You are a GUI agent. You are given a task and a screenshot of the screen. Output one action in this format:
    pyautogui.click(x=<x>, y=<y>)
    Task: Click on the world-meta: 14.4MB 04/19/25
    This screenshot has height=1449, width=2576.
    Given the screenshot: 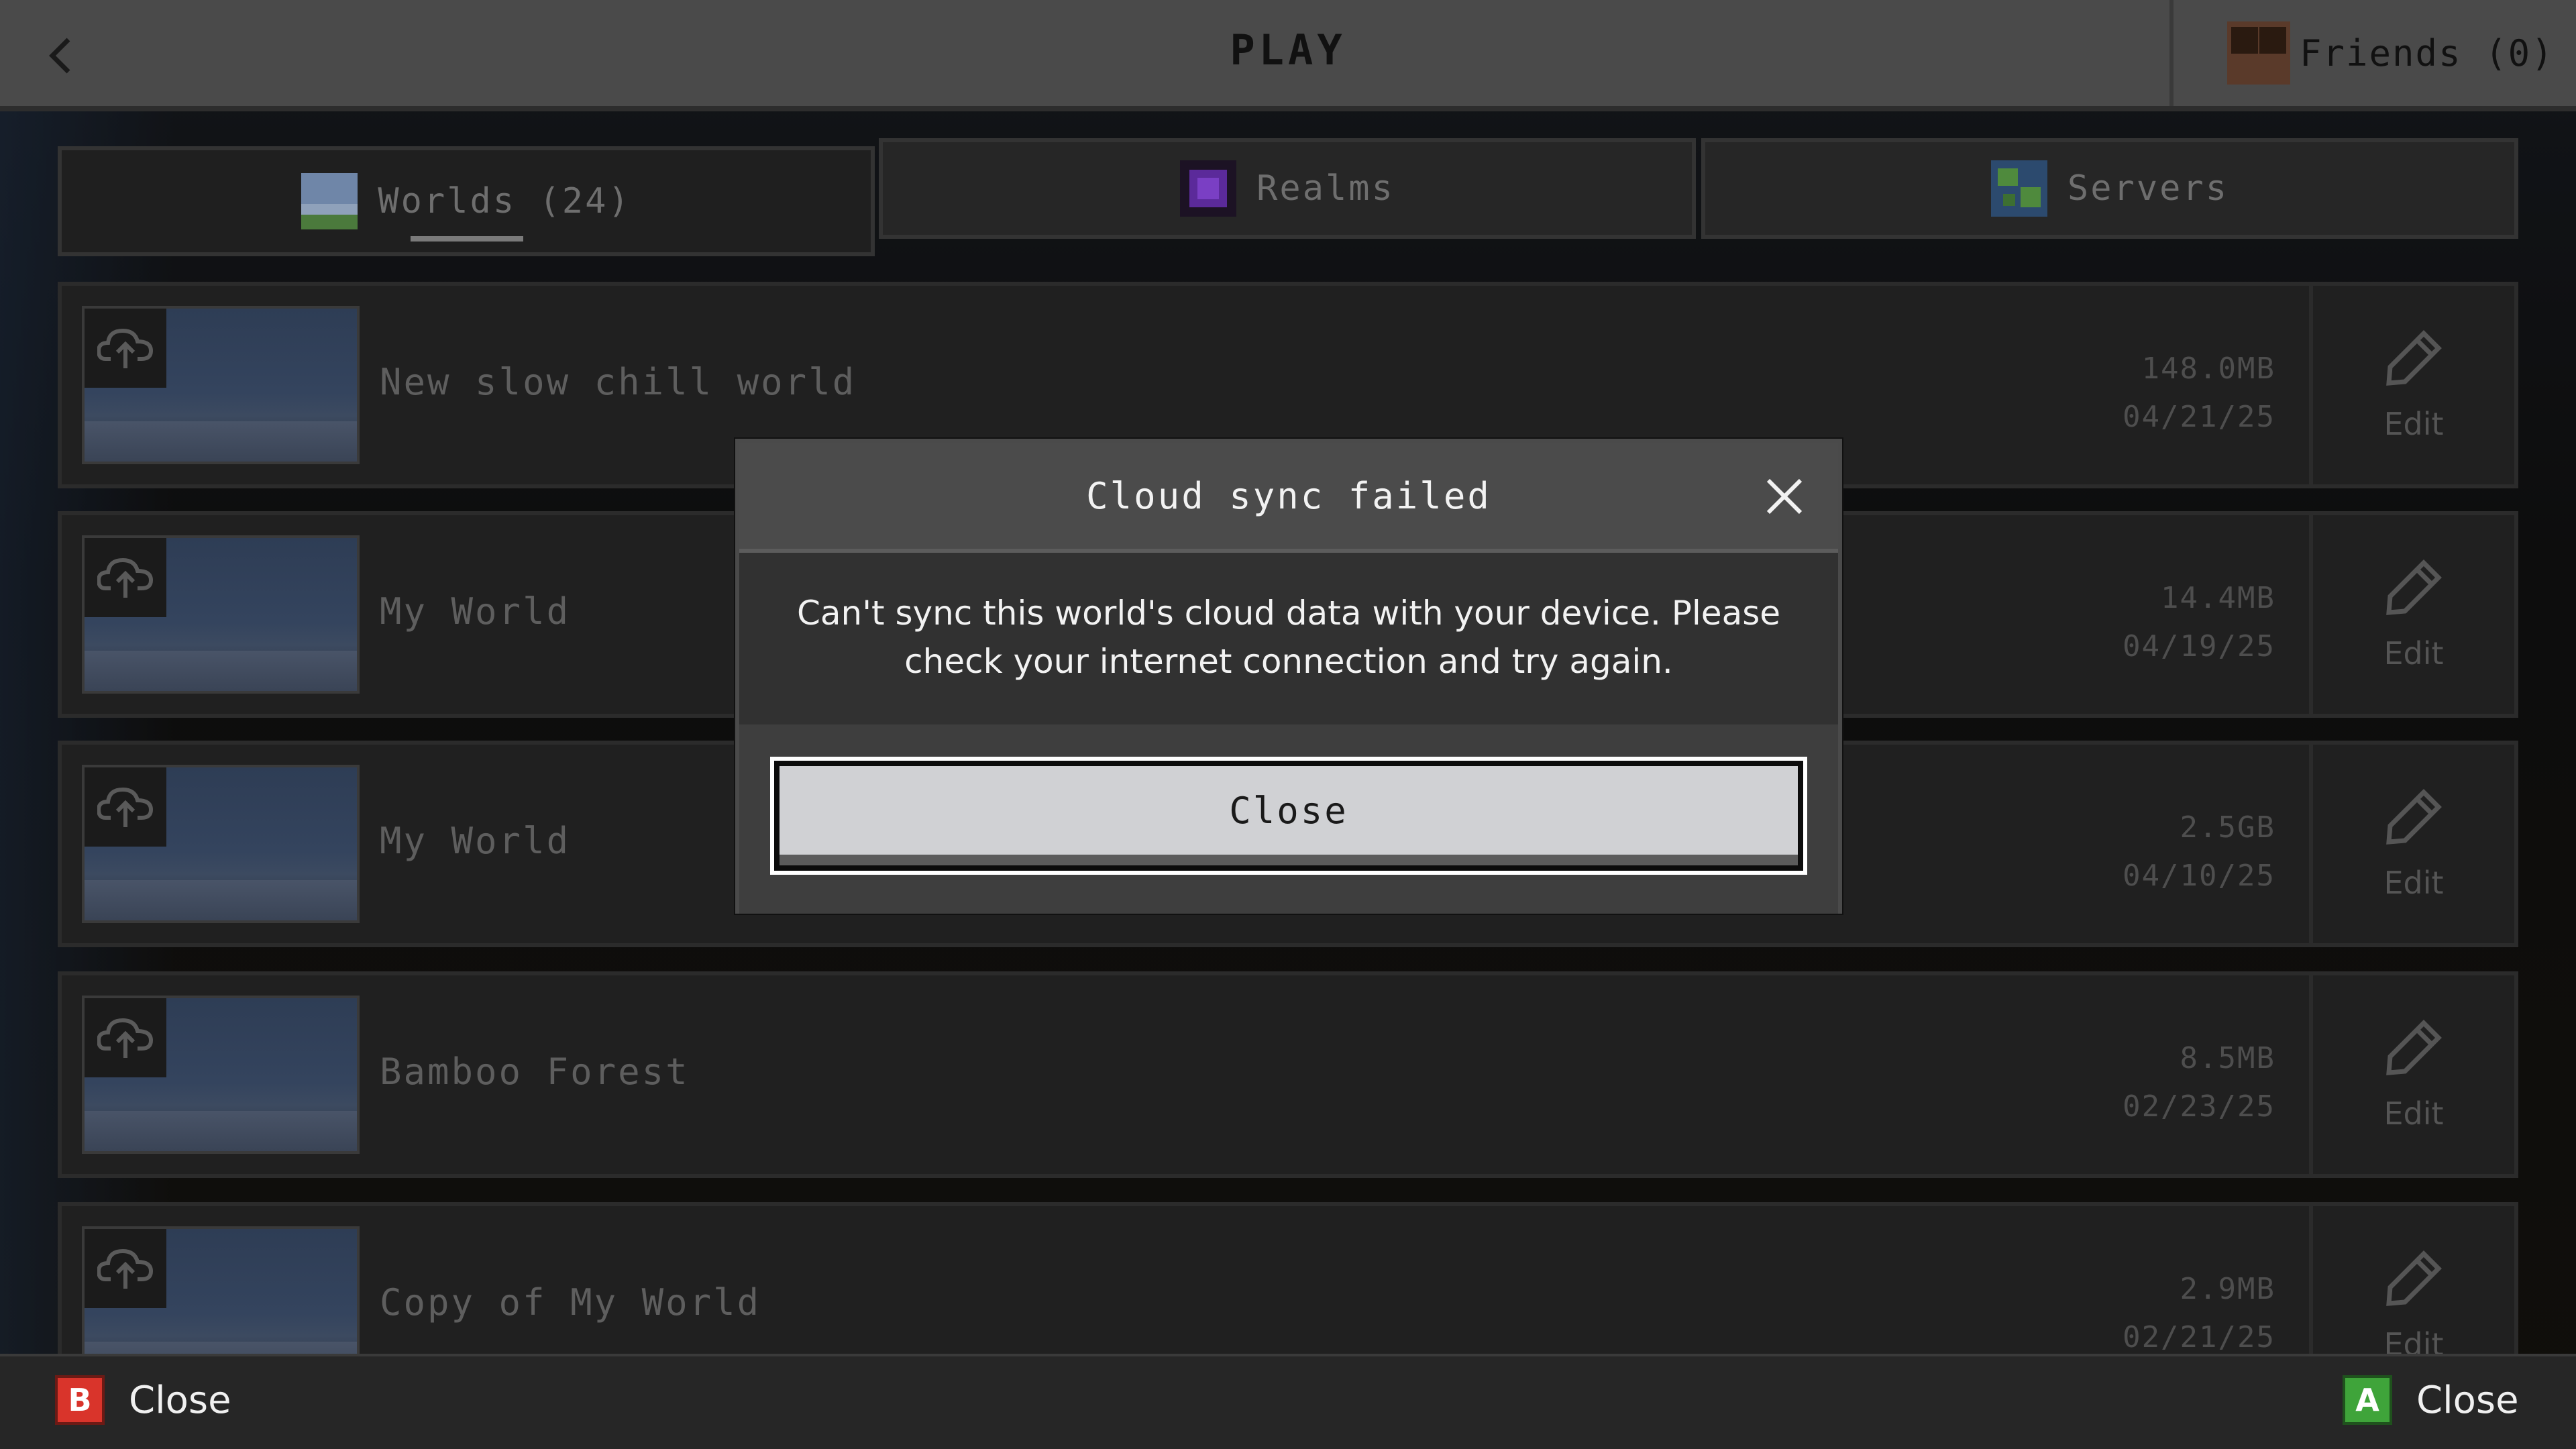 What is the action you would take?
    pyautogui.click(x=2199, y=622)
    